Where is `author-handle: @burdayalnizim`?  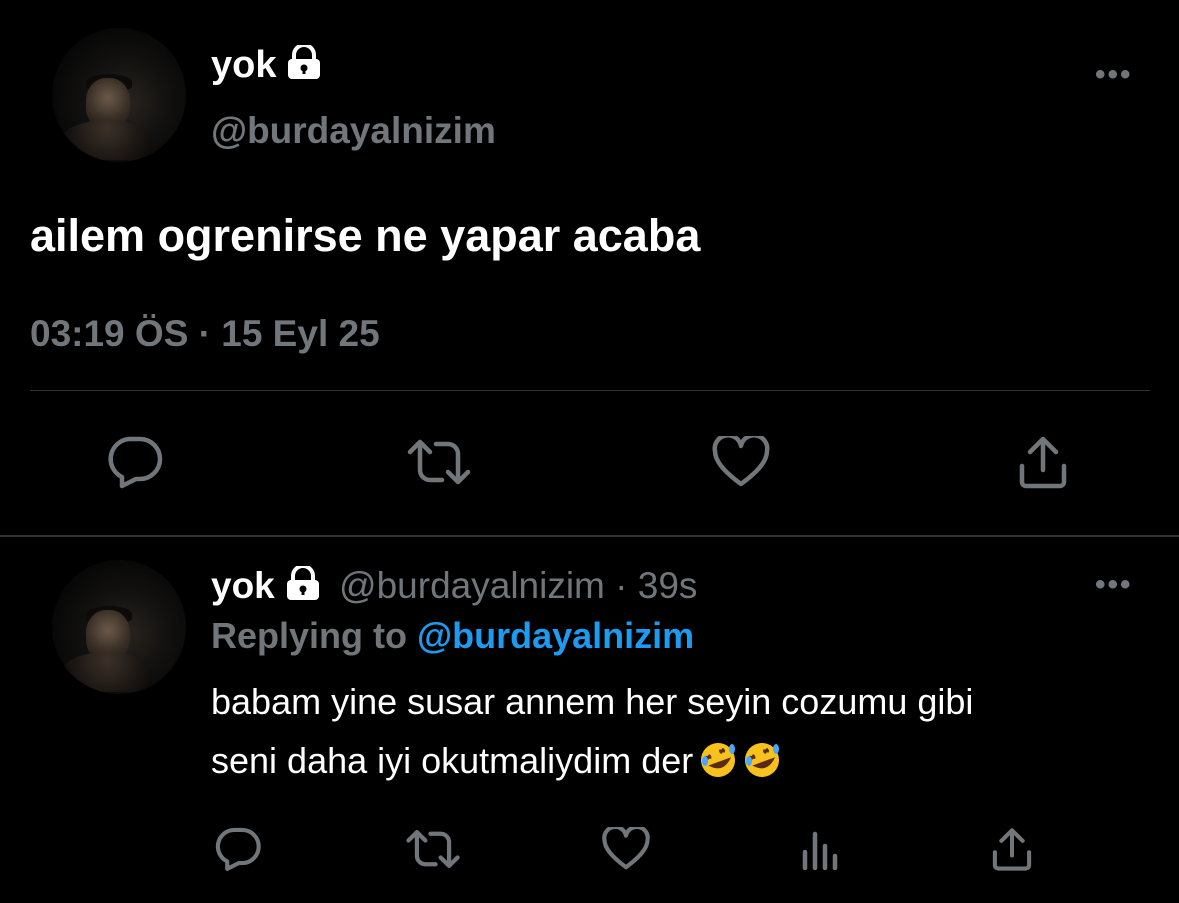 author-handle: @burdayalnizim is located at coordinates (353, 131).